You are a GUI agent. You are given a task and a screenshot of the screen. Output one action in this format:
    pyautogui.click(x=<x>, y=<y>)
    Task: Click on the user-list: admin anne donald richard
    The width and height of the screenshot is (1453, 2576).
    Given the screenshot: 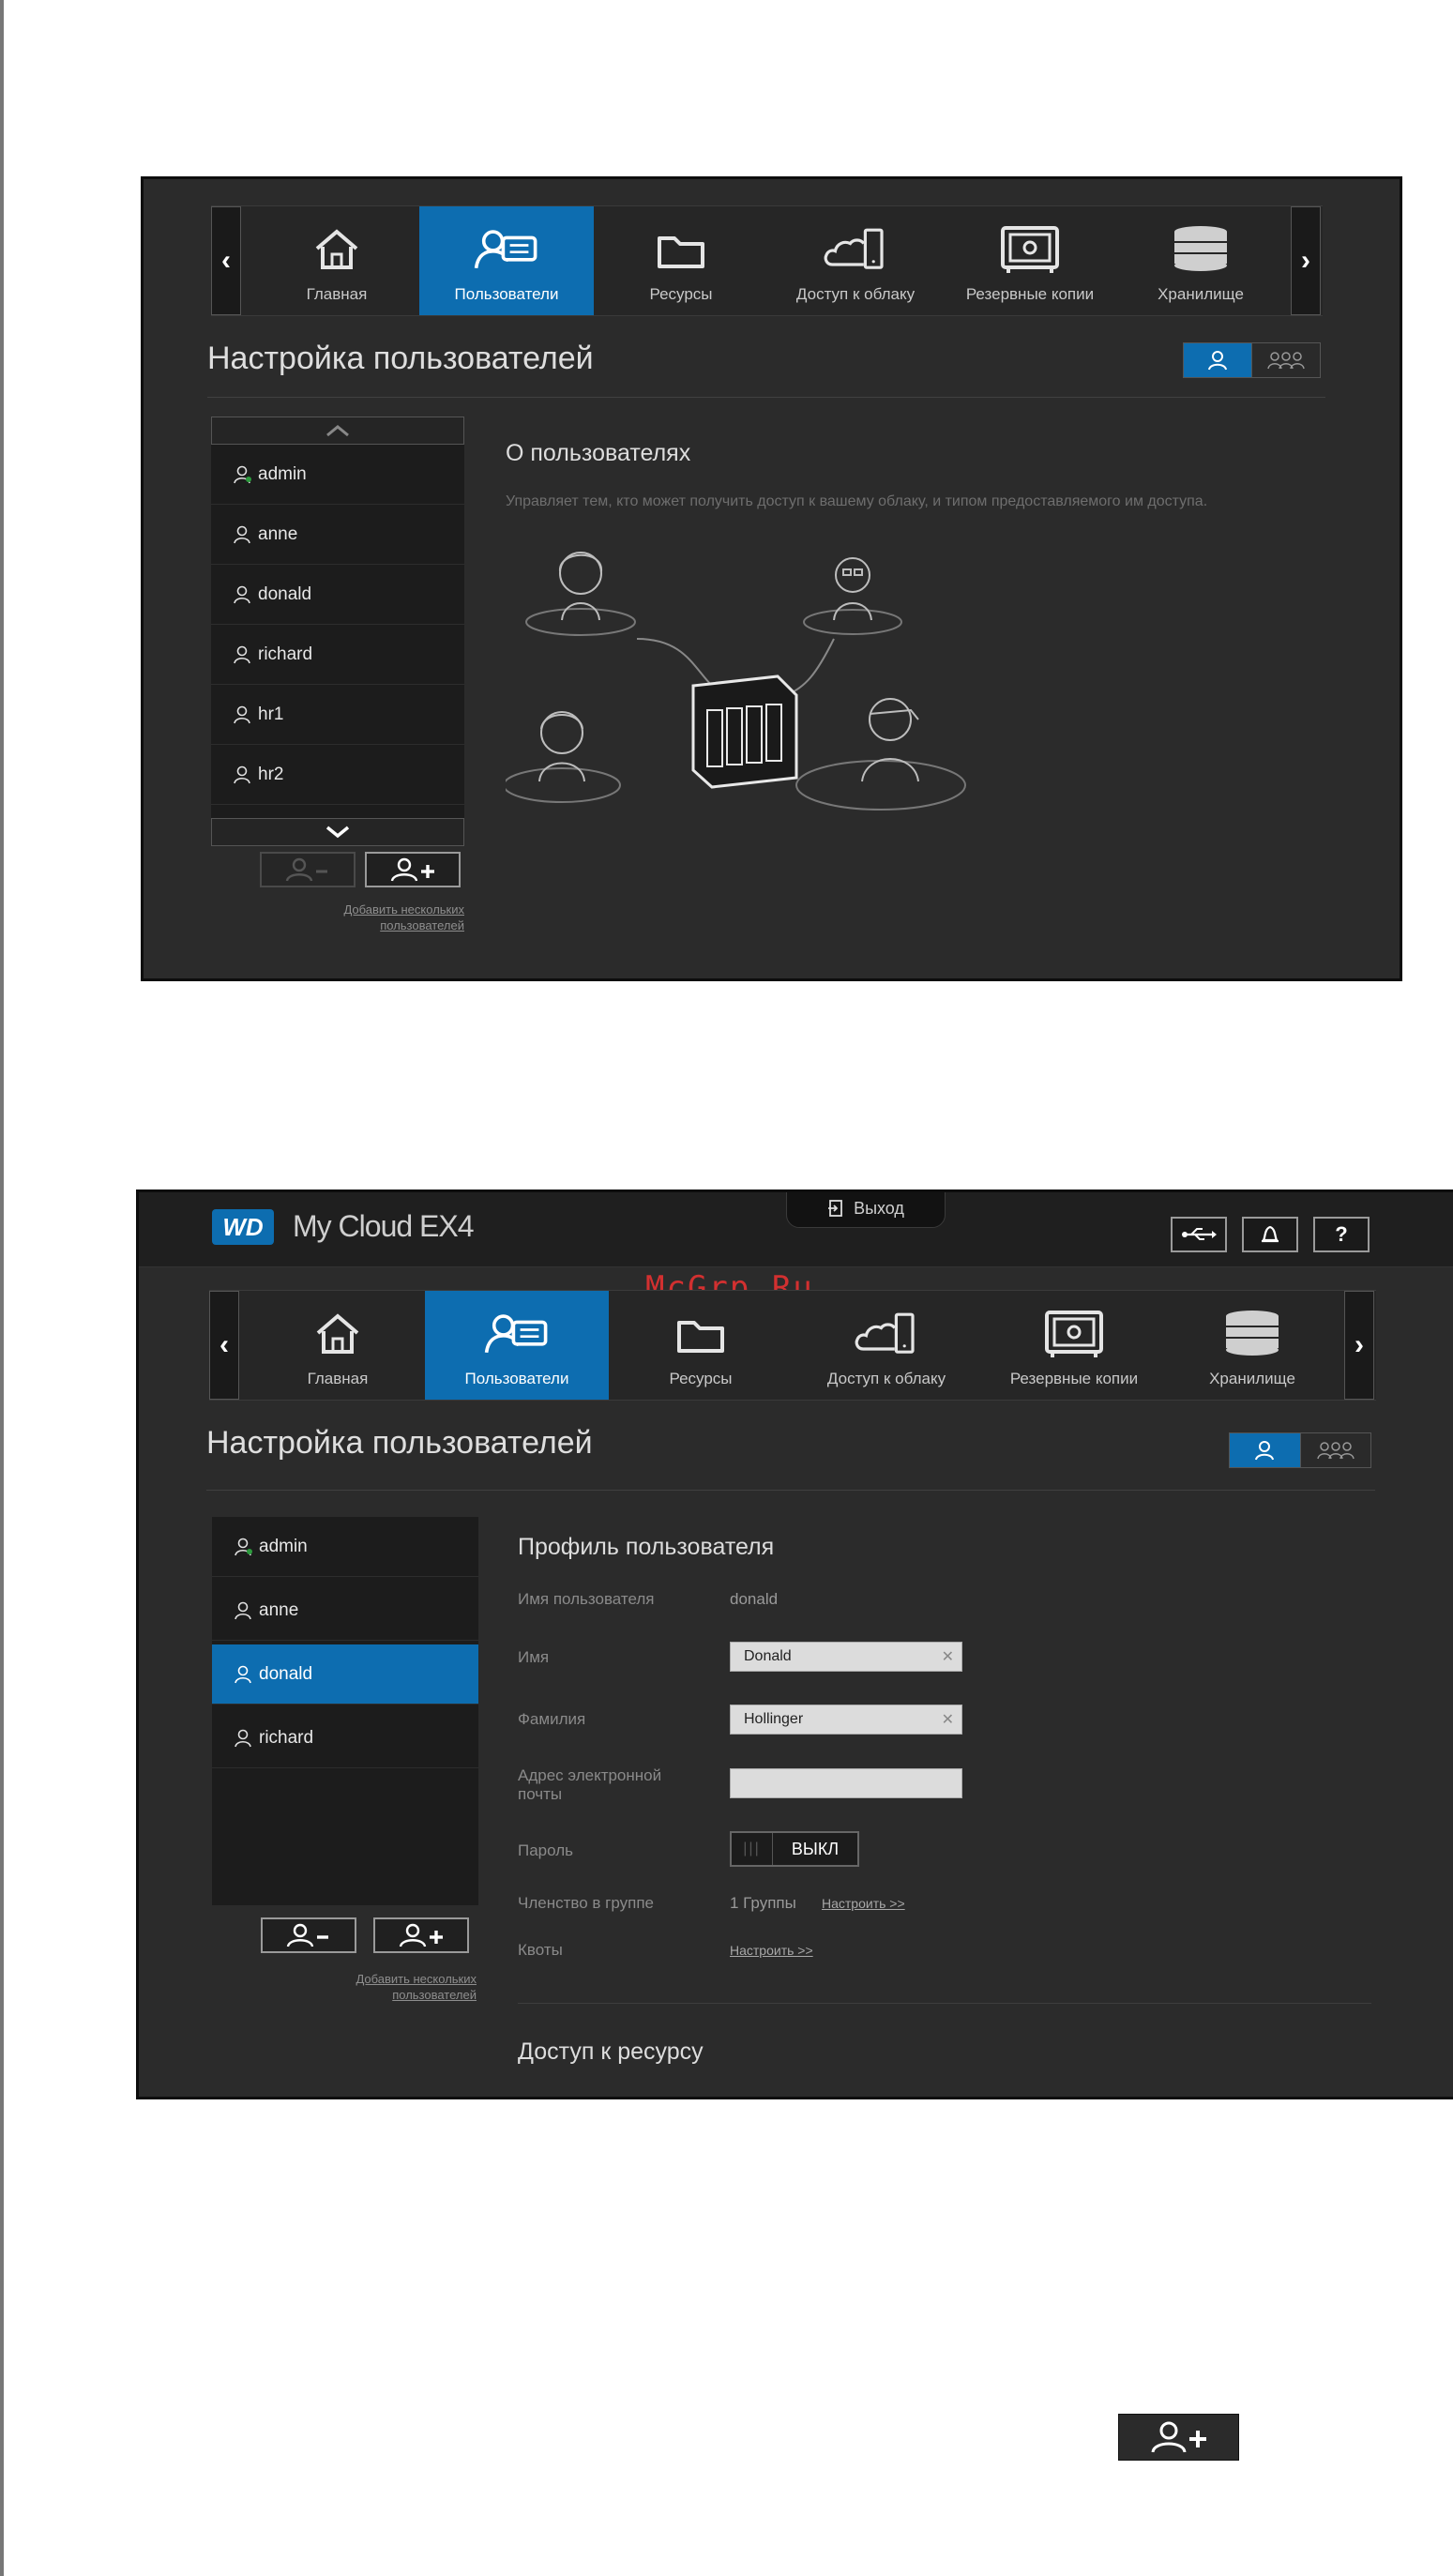 What is the action you would take?
    pyautogui.click(x=345, y=1711)
    